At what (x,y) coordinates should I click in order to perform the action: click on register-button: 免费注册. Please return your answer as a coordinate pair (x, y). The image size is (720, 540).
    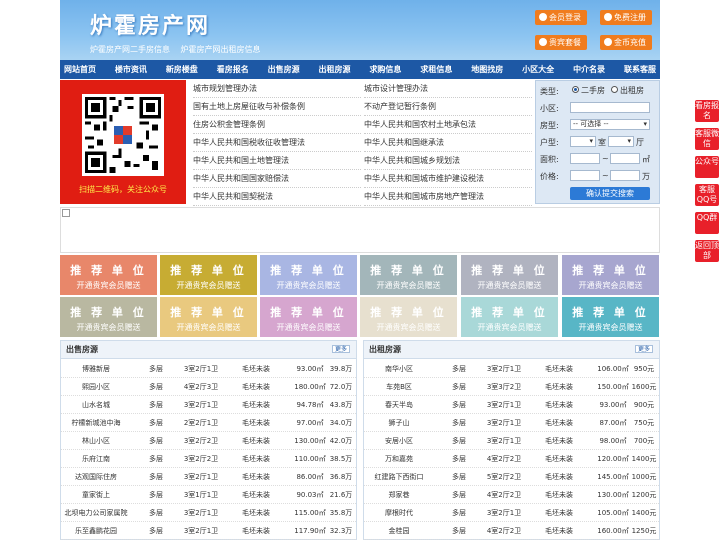
    Looking at the image, I should click on (626, 17).